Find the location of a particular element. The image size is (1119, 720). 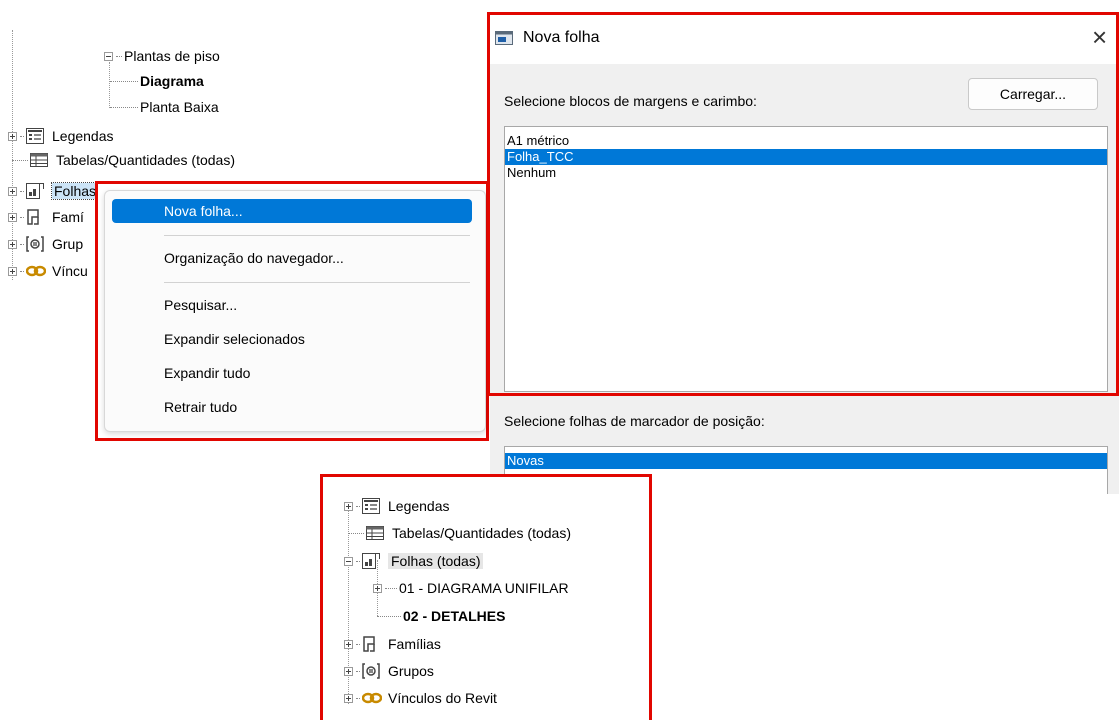

menu-item-expandir-selecionados: Expandir selecionados is located at coordinates (234, 339).